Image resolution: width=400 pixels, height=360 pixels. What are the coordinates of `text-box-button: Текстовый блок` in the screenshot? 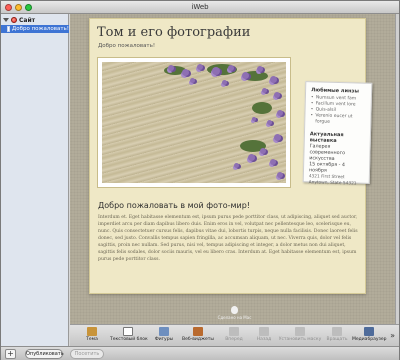 It's located at (129, 337).